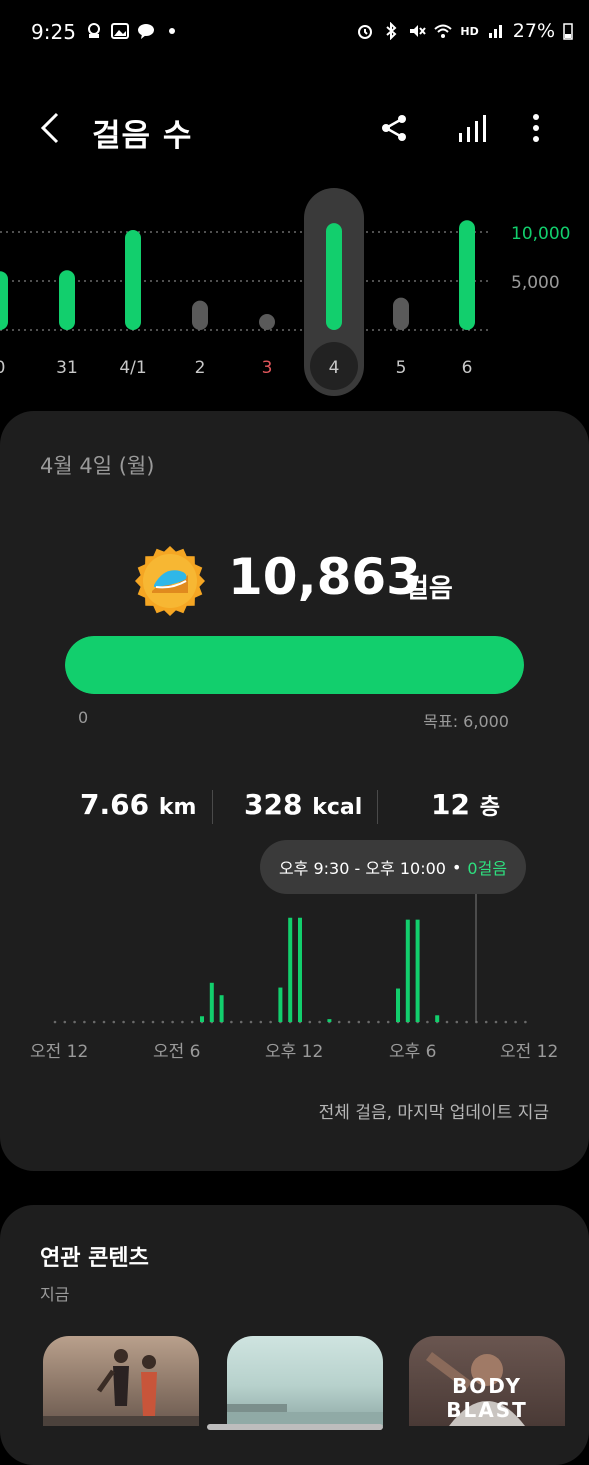  Describe the element at coordinates (121, 1387) in the screenshot. I see `runners-image` at that location.